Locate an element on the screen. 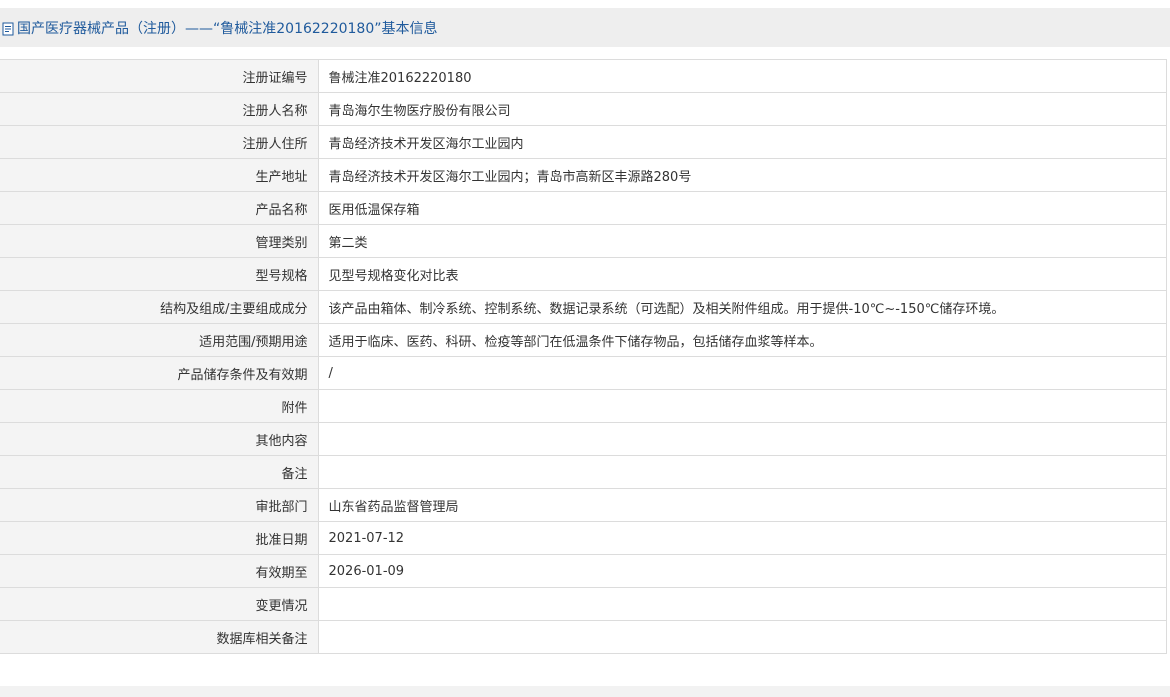  table-row: 变更情况 is located at coordinates (583, 604).